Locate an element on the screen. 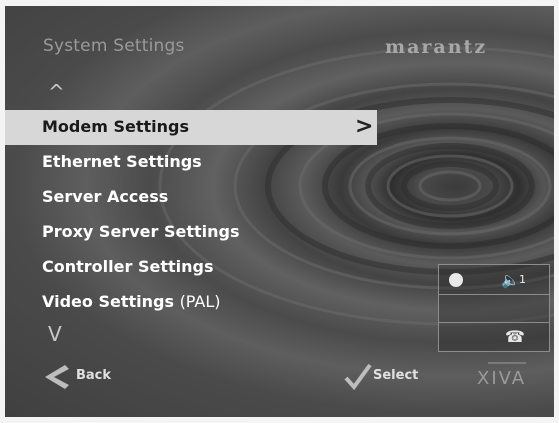  back-label: Back is located at coordinates (94, 375).